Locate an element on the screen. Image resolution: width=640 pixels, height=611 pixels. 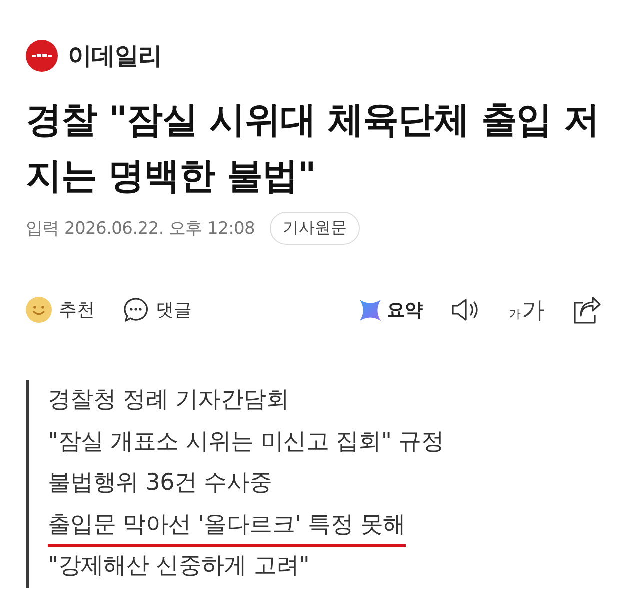
summary-line: "잠실 개표소 시위는 미신고 집회" 규정 is located at coordinates (246, 442).